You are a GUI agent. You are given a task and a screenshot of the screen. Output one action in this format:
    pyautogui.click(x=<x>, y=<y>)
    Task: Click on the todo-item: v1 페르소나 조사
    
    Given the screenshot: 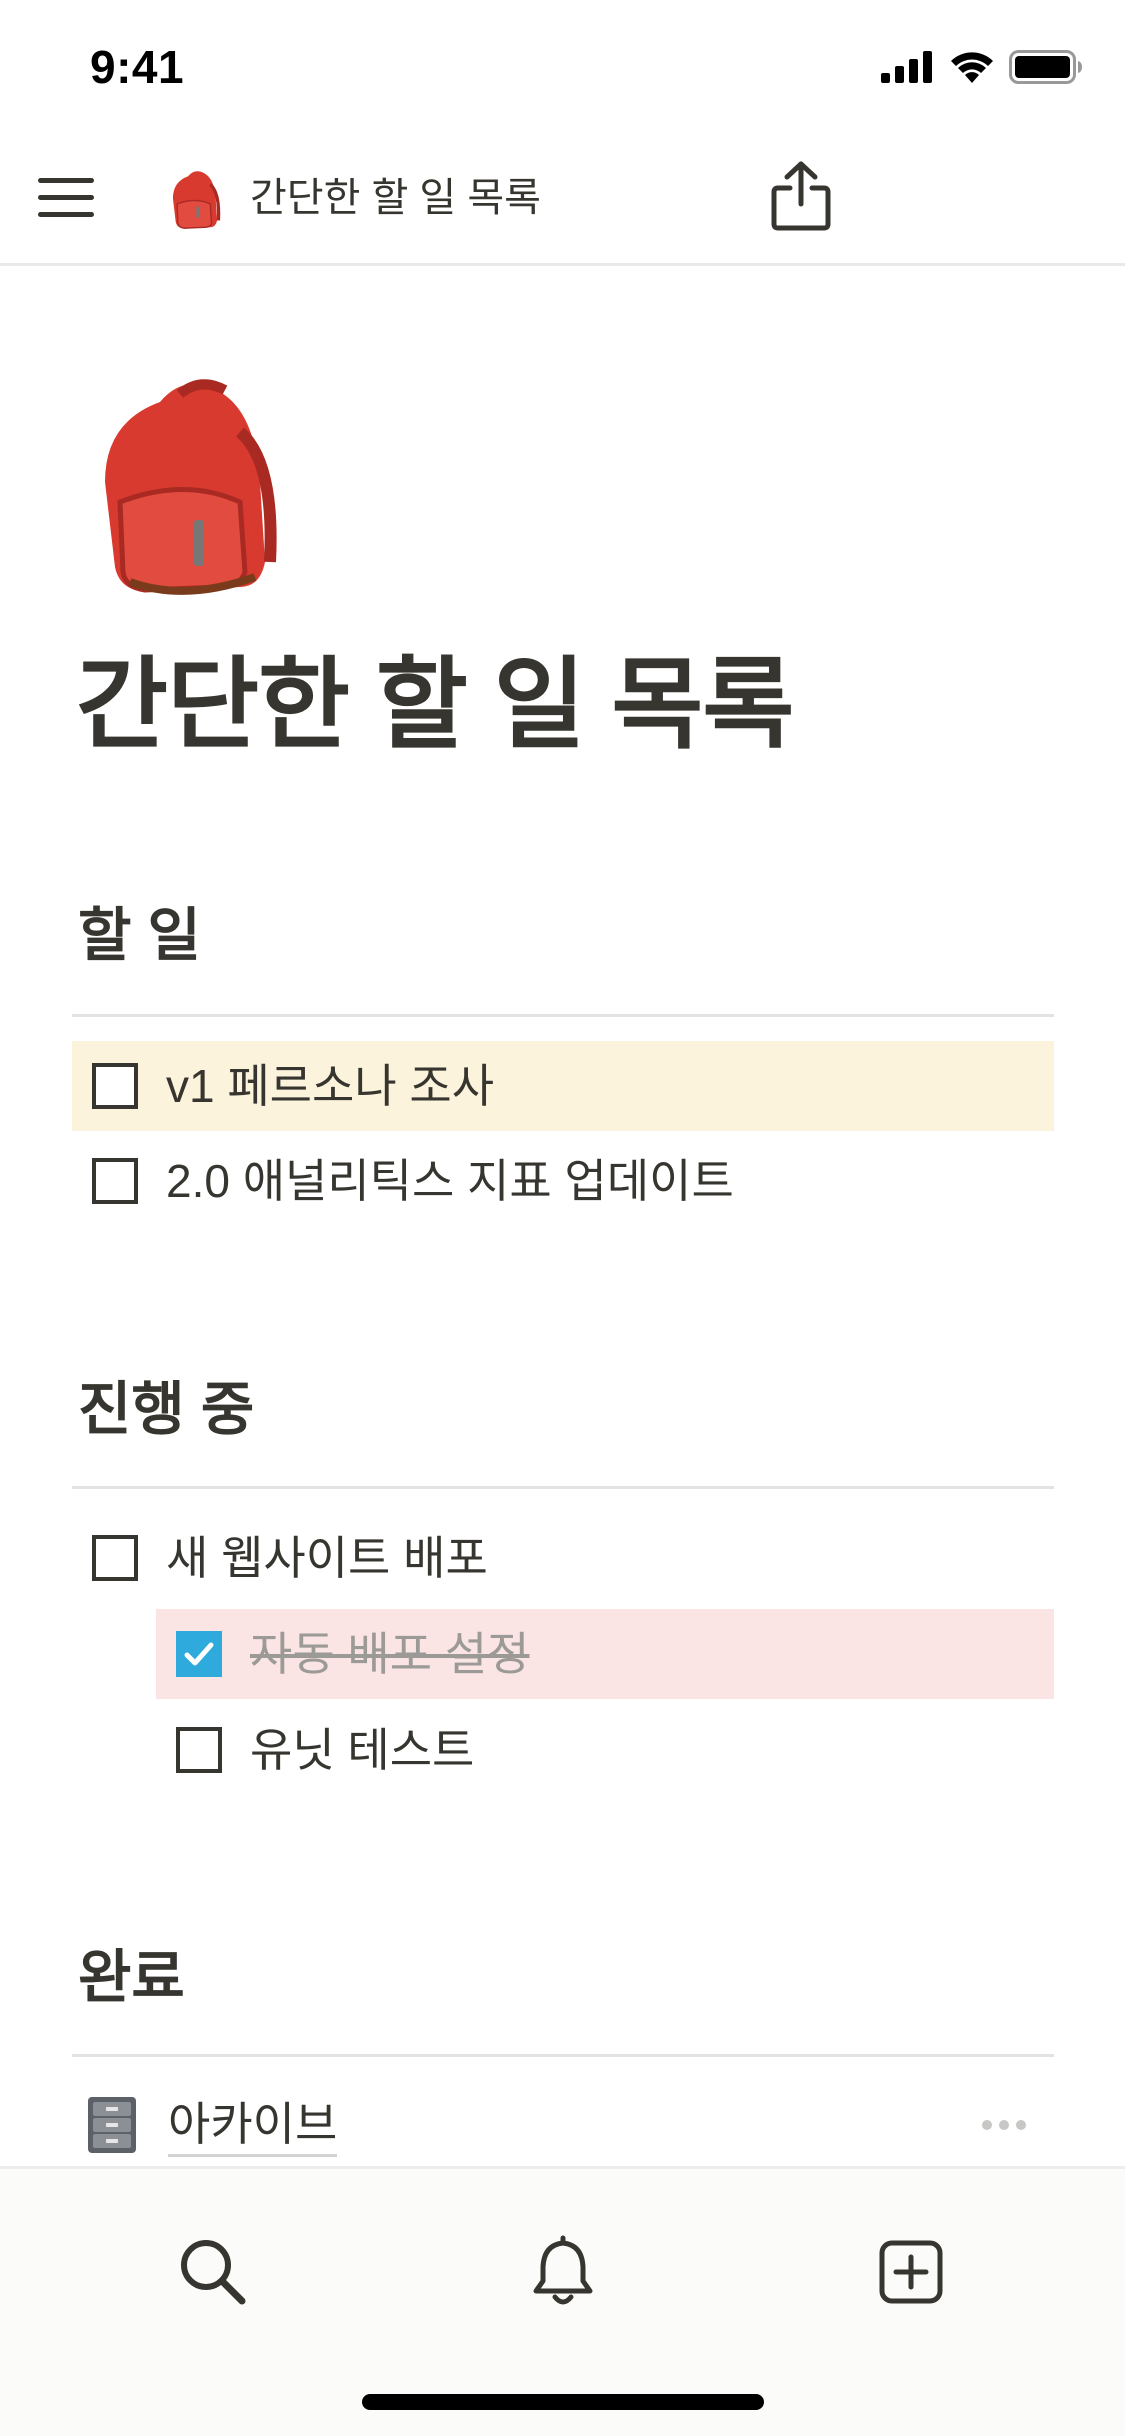 What is the action you would take?
    pyautogui.click(x=563, y=1086)
    